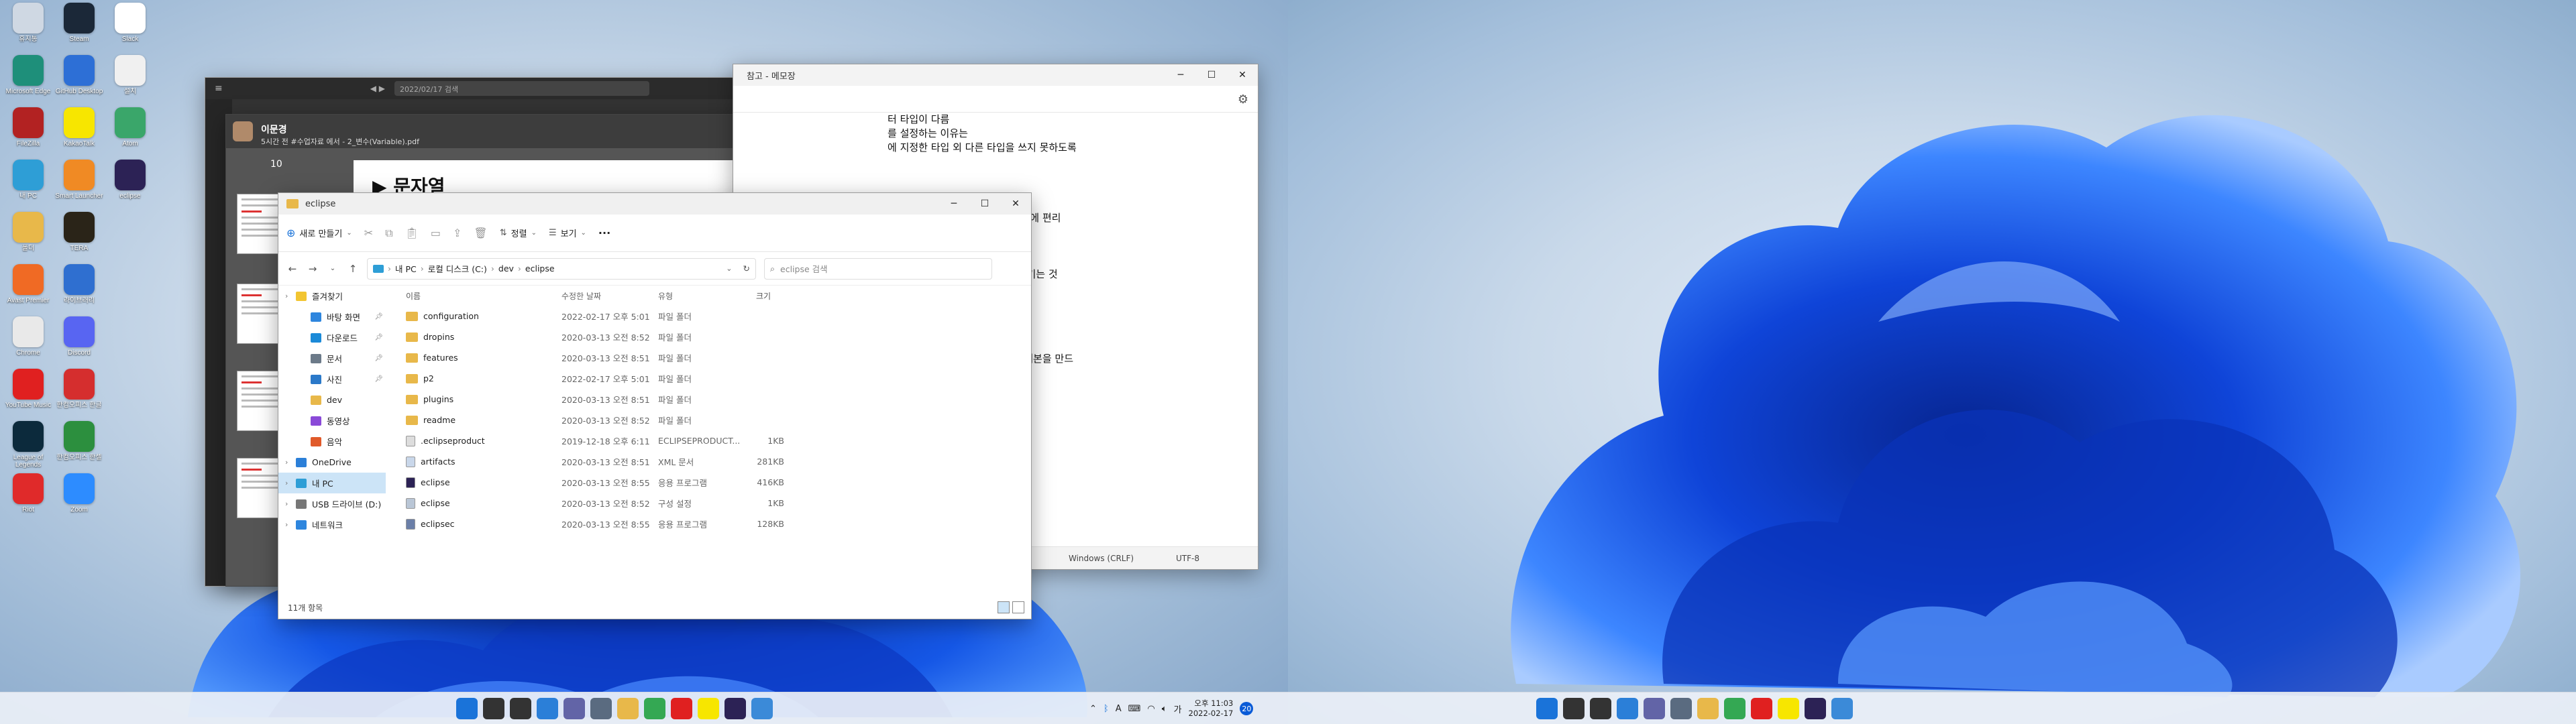 This screenshot has width=2576, height=724. Describe the element at coordinates (219, 89) in the screenshot. I see `menu-icon: ≡` at that location.